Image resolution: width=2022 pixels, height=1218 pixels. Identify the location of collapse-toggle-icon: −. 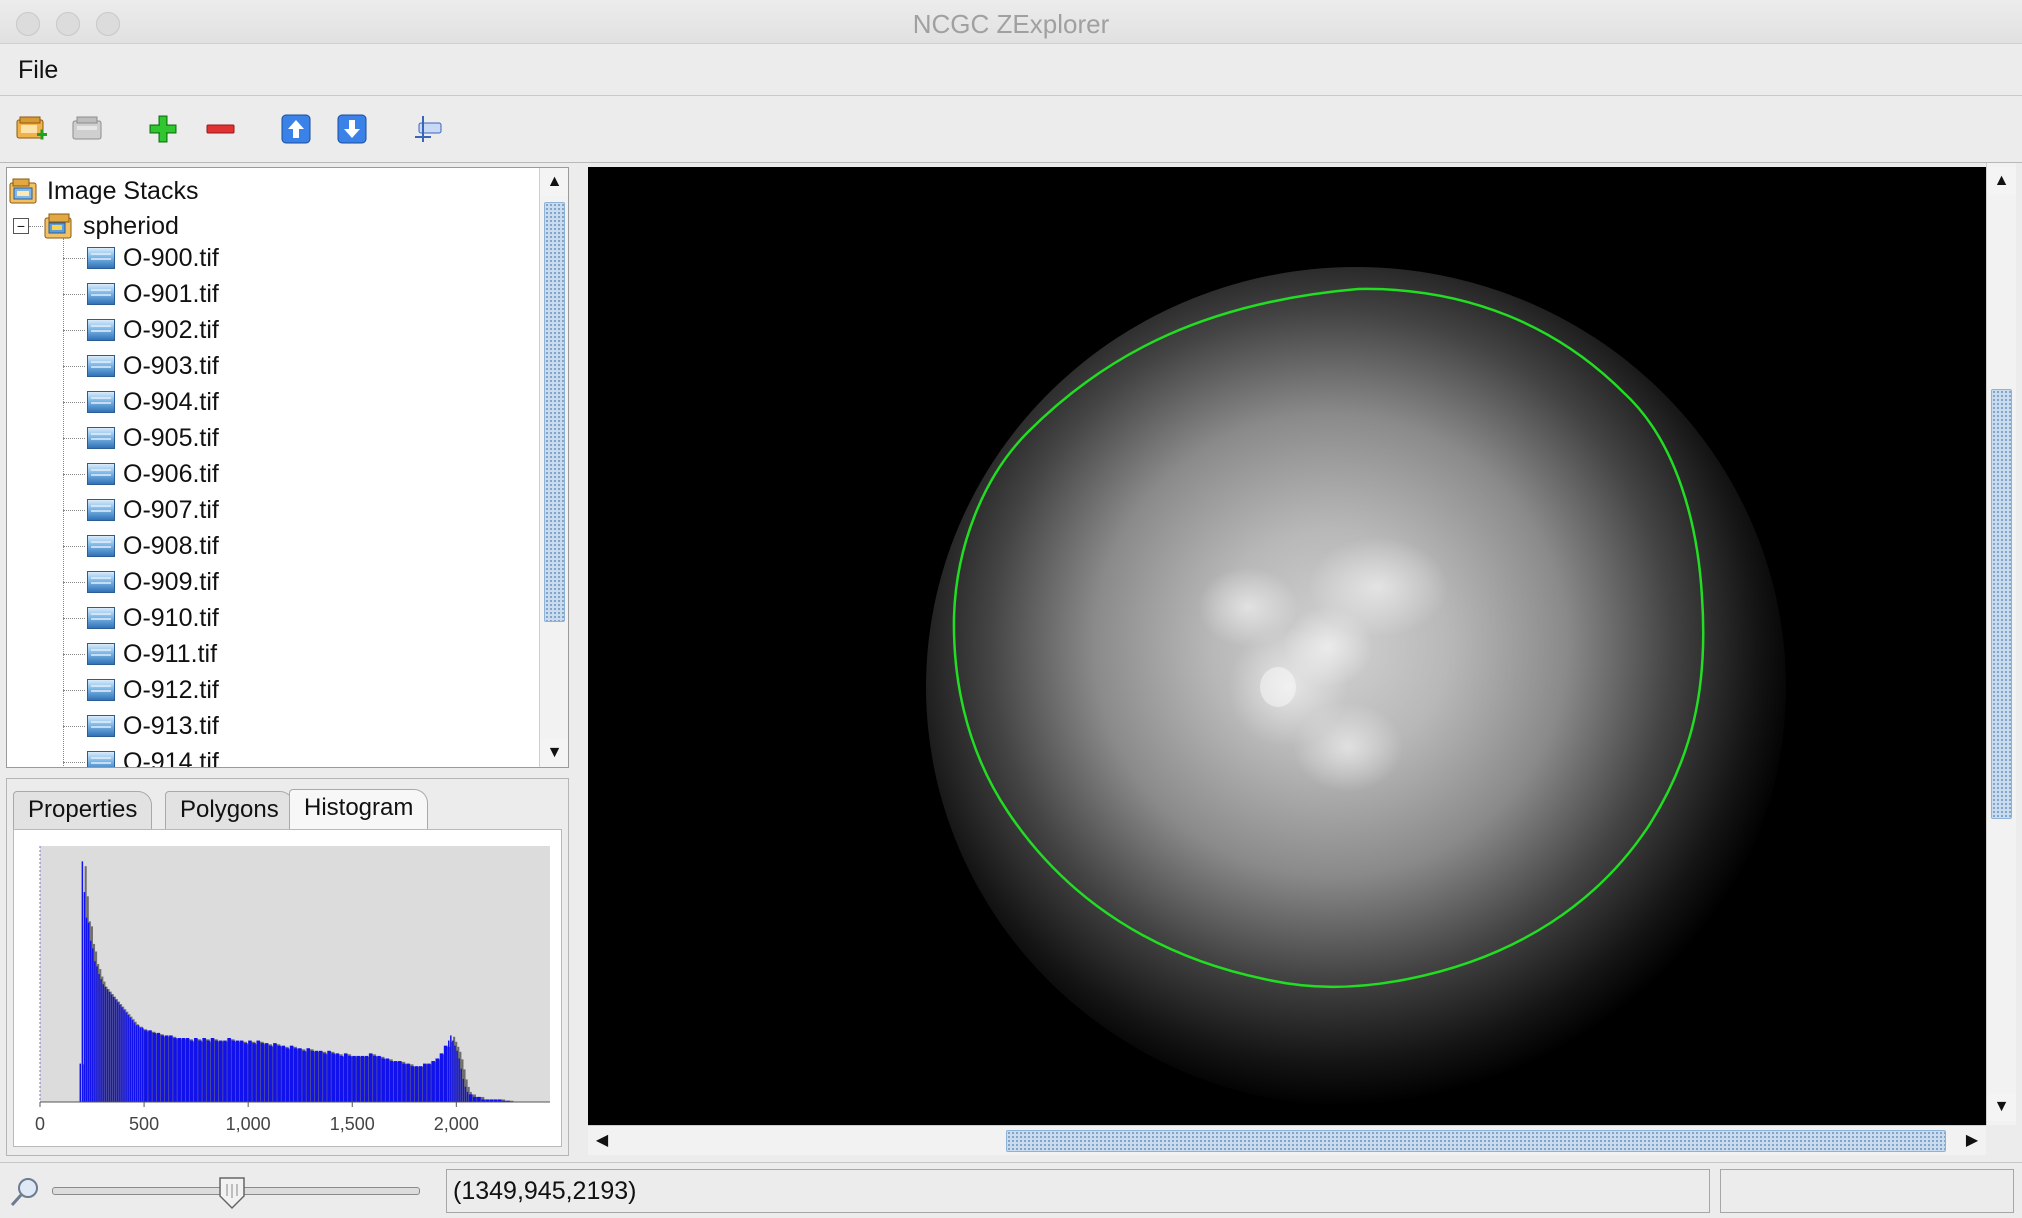
(21, 226).